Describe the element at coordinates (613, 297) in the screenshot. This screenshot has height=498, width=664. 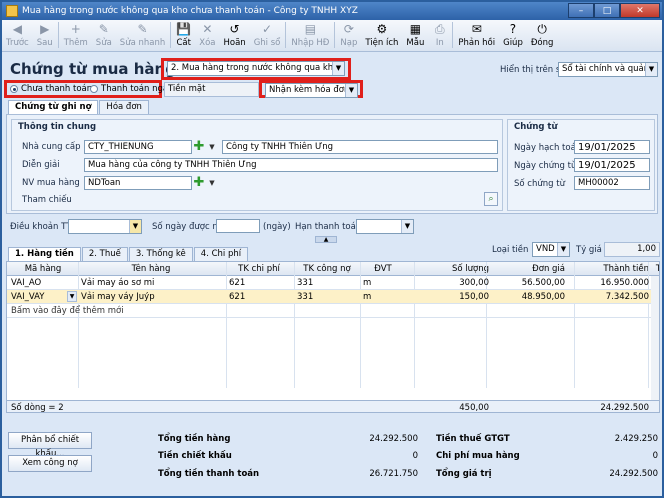
I see `table-cell: 7.342.500` at that location.